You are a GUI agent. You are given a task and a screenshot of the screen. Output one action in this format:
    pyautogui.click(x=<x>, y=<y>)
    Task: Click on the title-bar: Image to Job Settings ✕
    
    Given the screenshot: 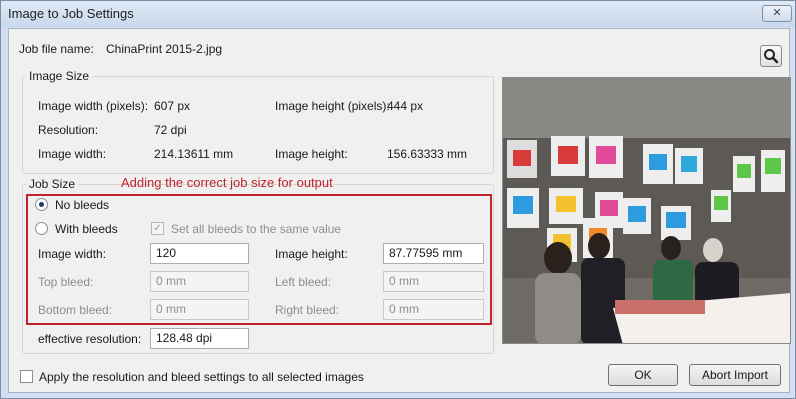 What is the action you would take?
    pyautogui.click(x=398, y=14)
    